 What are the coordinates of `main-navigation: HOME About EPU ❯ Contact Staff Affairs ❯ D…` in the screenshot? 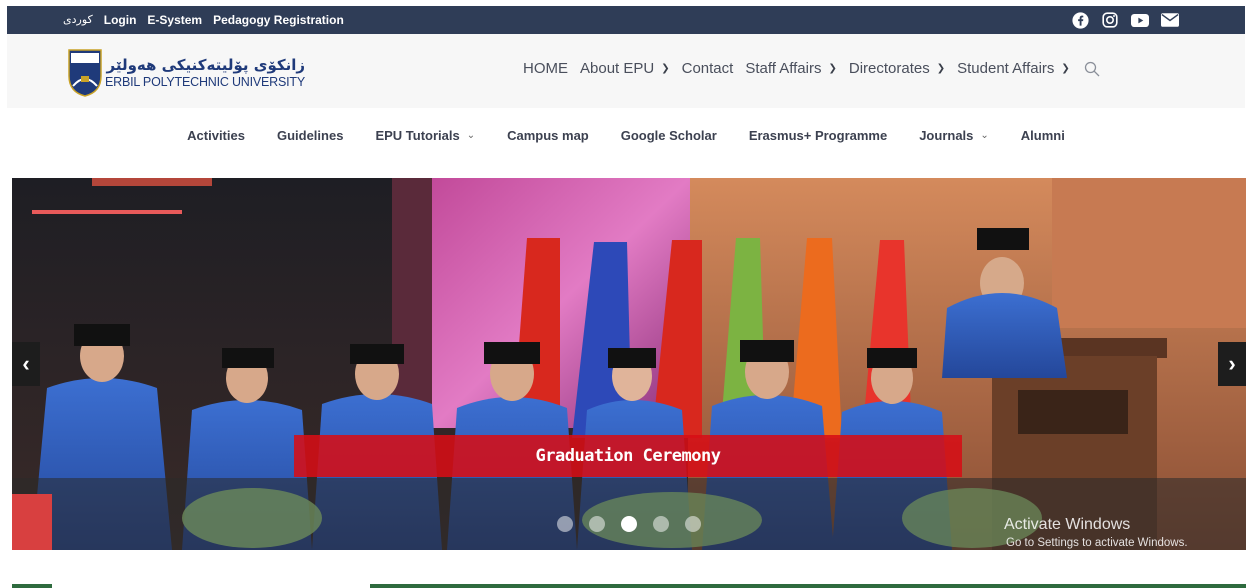 It's located at (811, 68).